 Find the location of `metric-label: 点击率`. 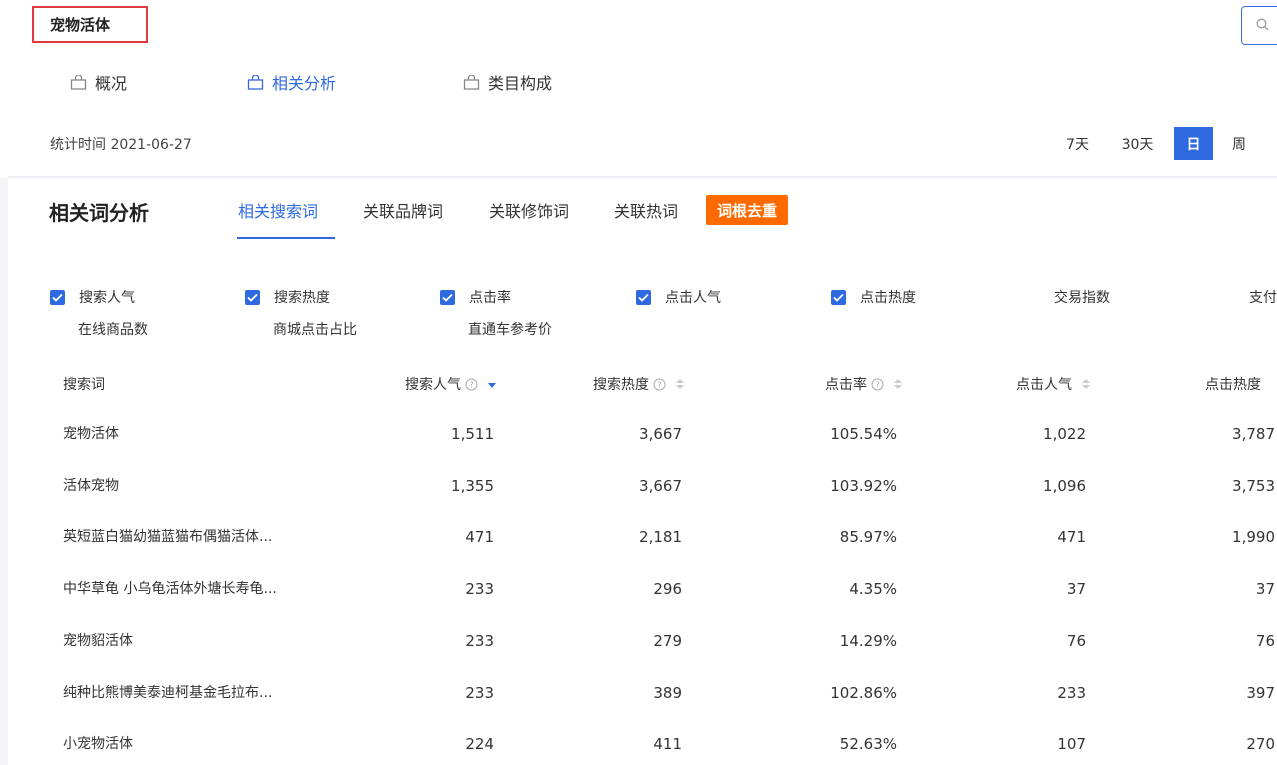

metric-label: 点击率 is located at coordinates (490, 298).